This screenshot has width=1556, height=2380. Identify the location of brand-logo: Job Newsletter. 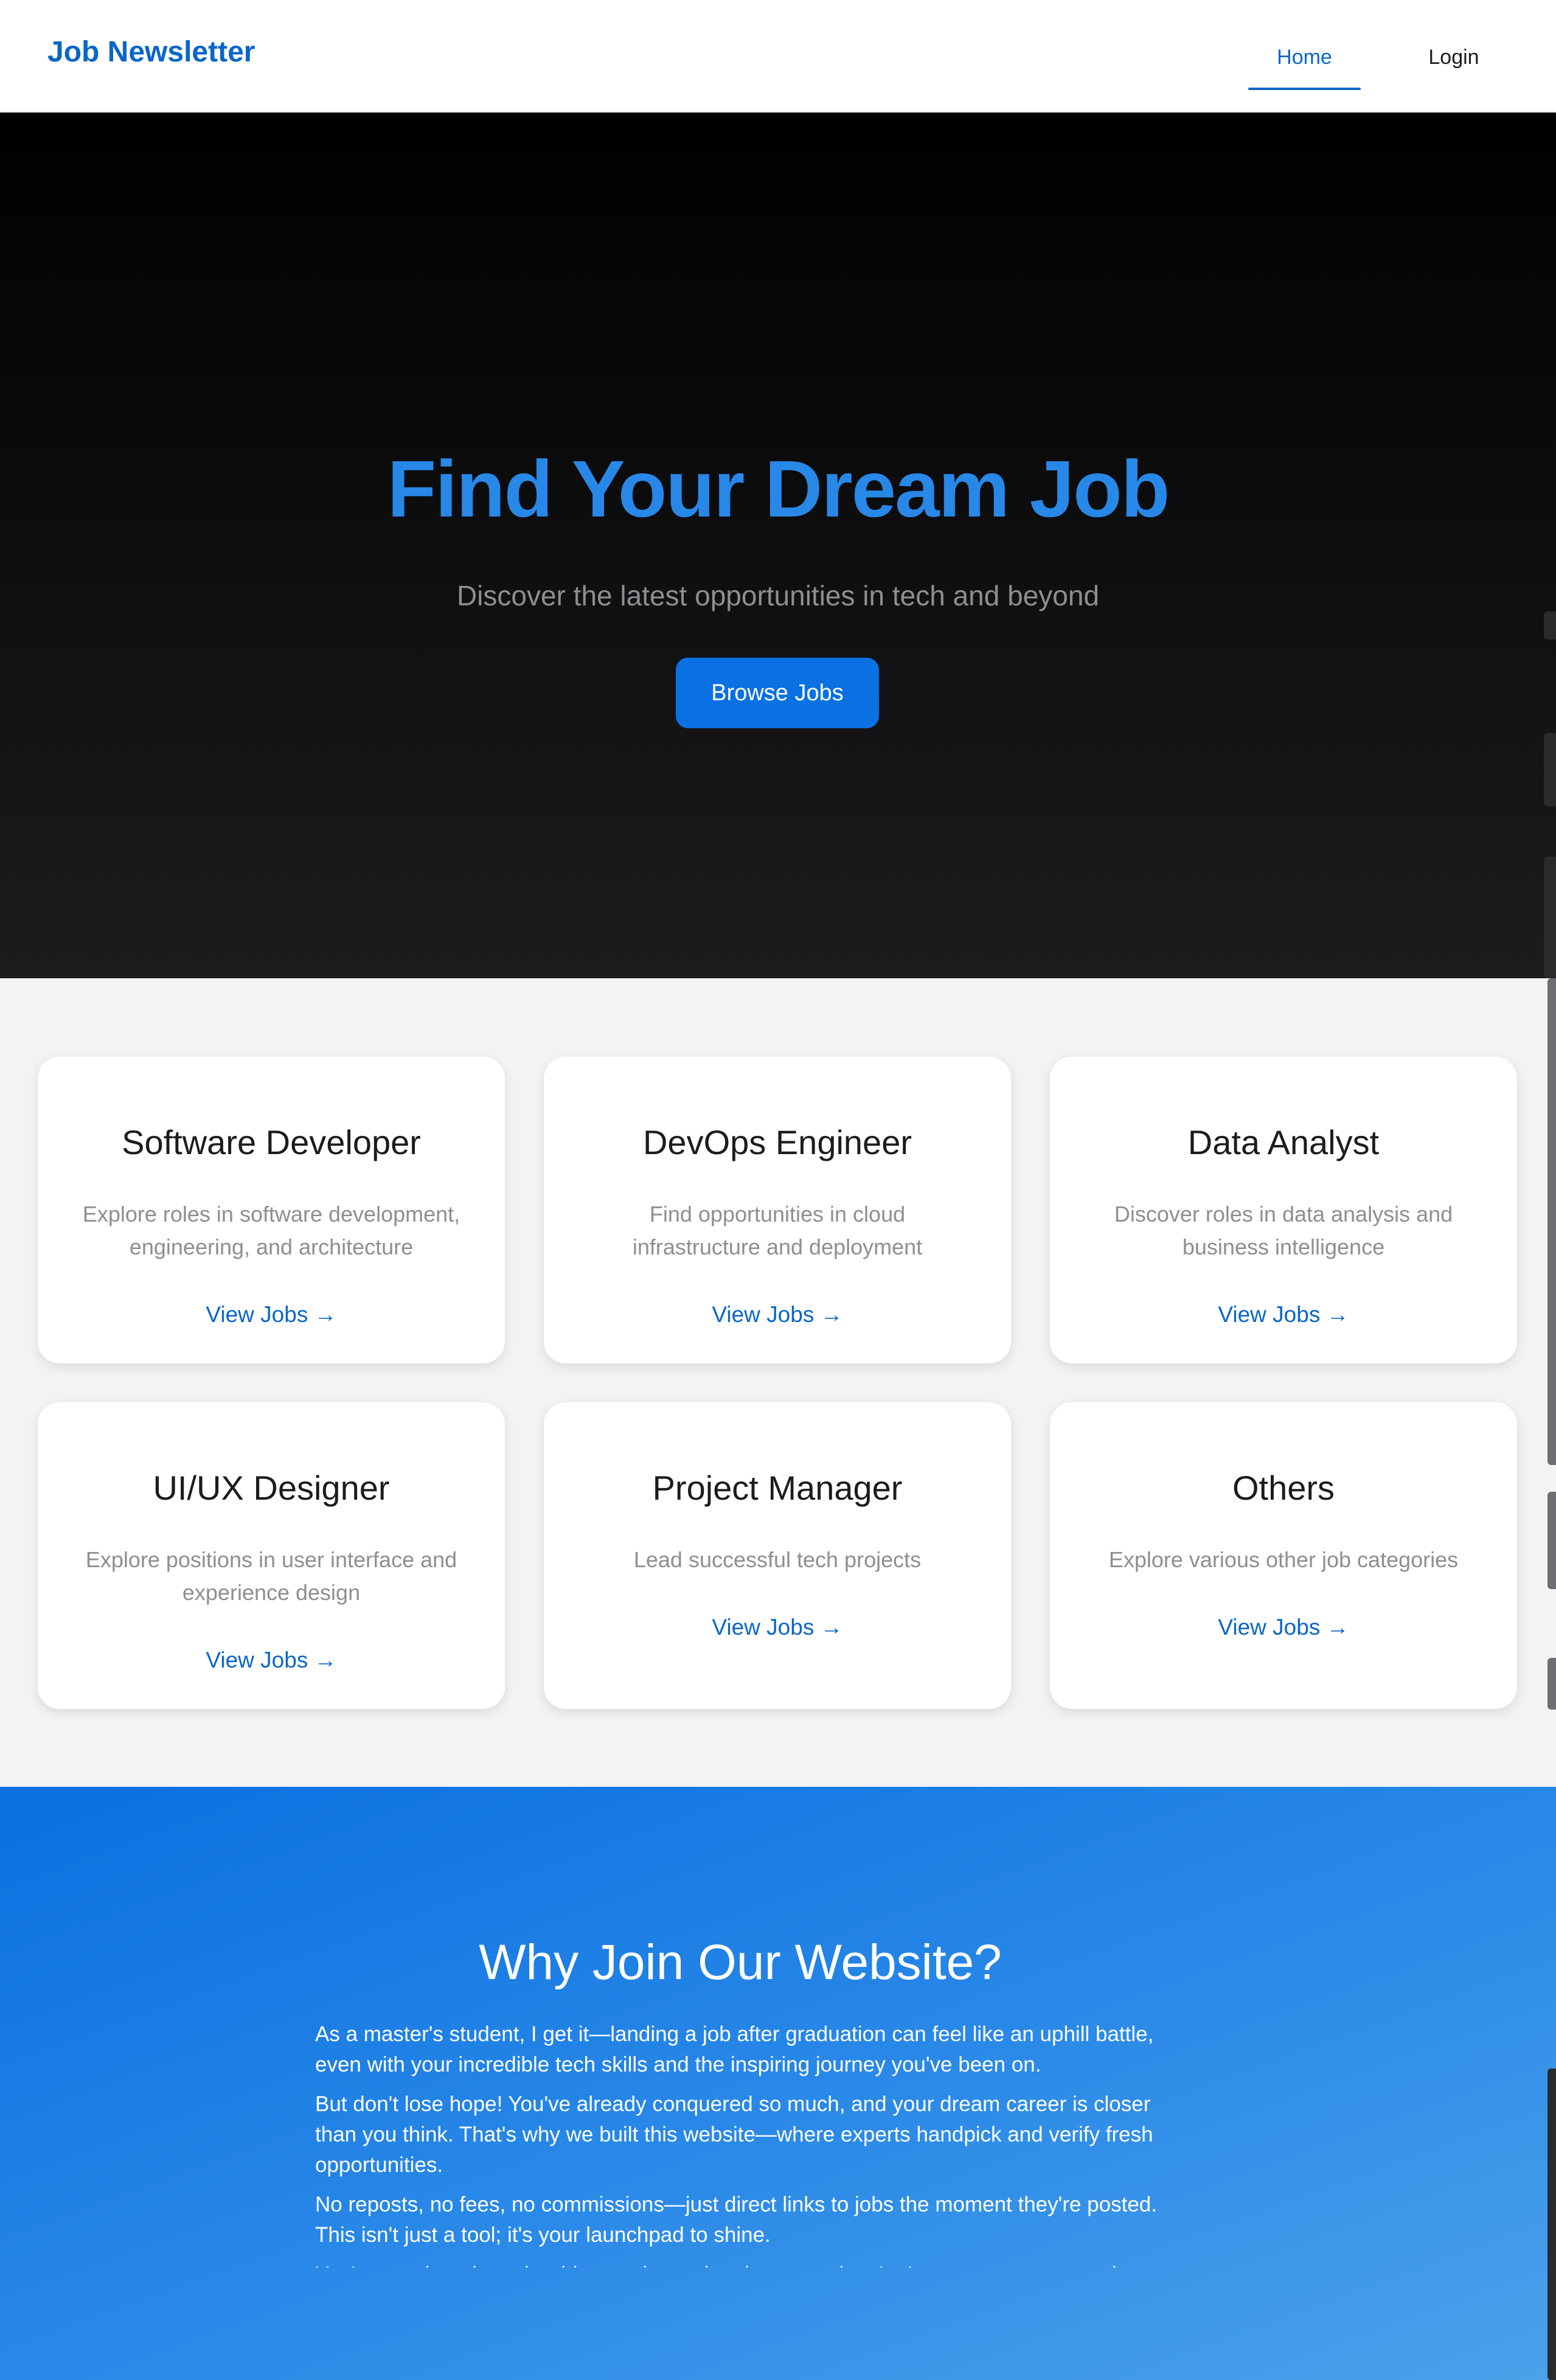
(151, 52).